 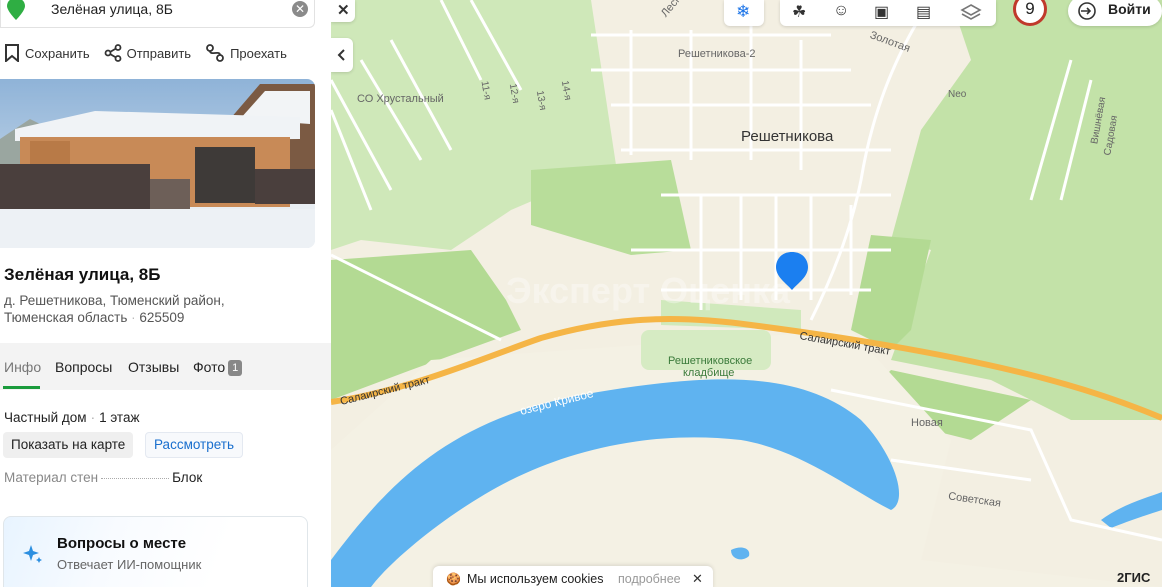 What do you see at coordinates (697, 579) in the screenshot?
I see `cookie-close-icon: ✕` at bounding box center [697, 579].